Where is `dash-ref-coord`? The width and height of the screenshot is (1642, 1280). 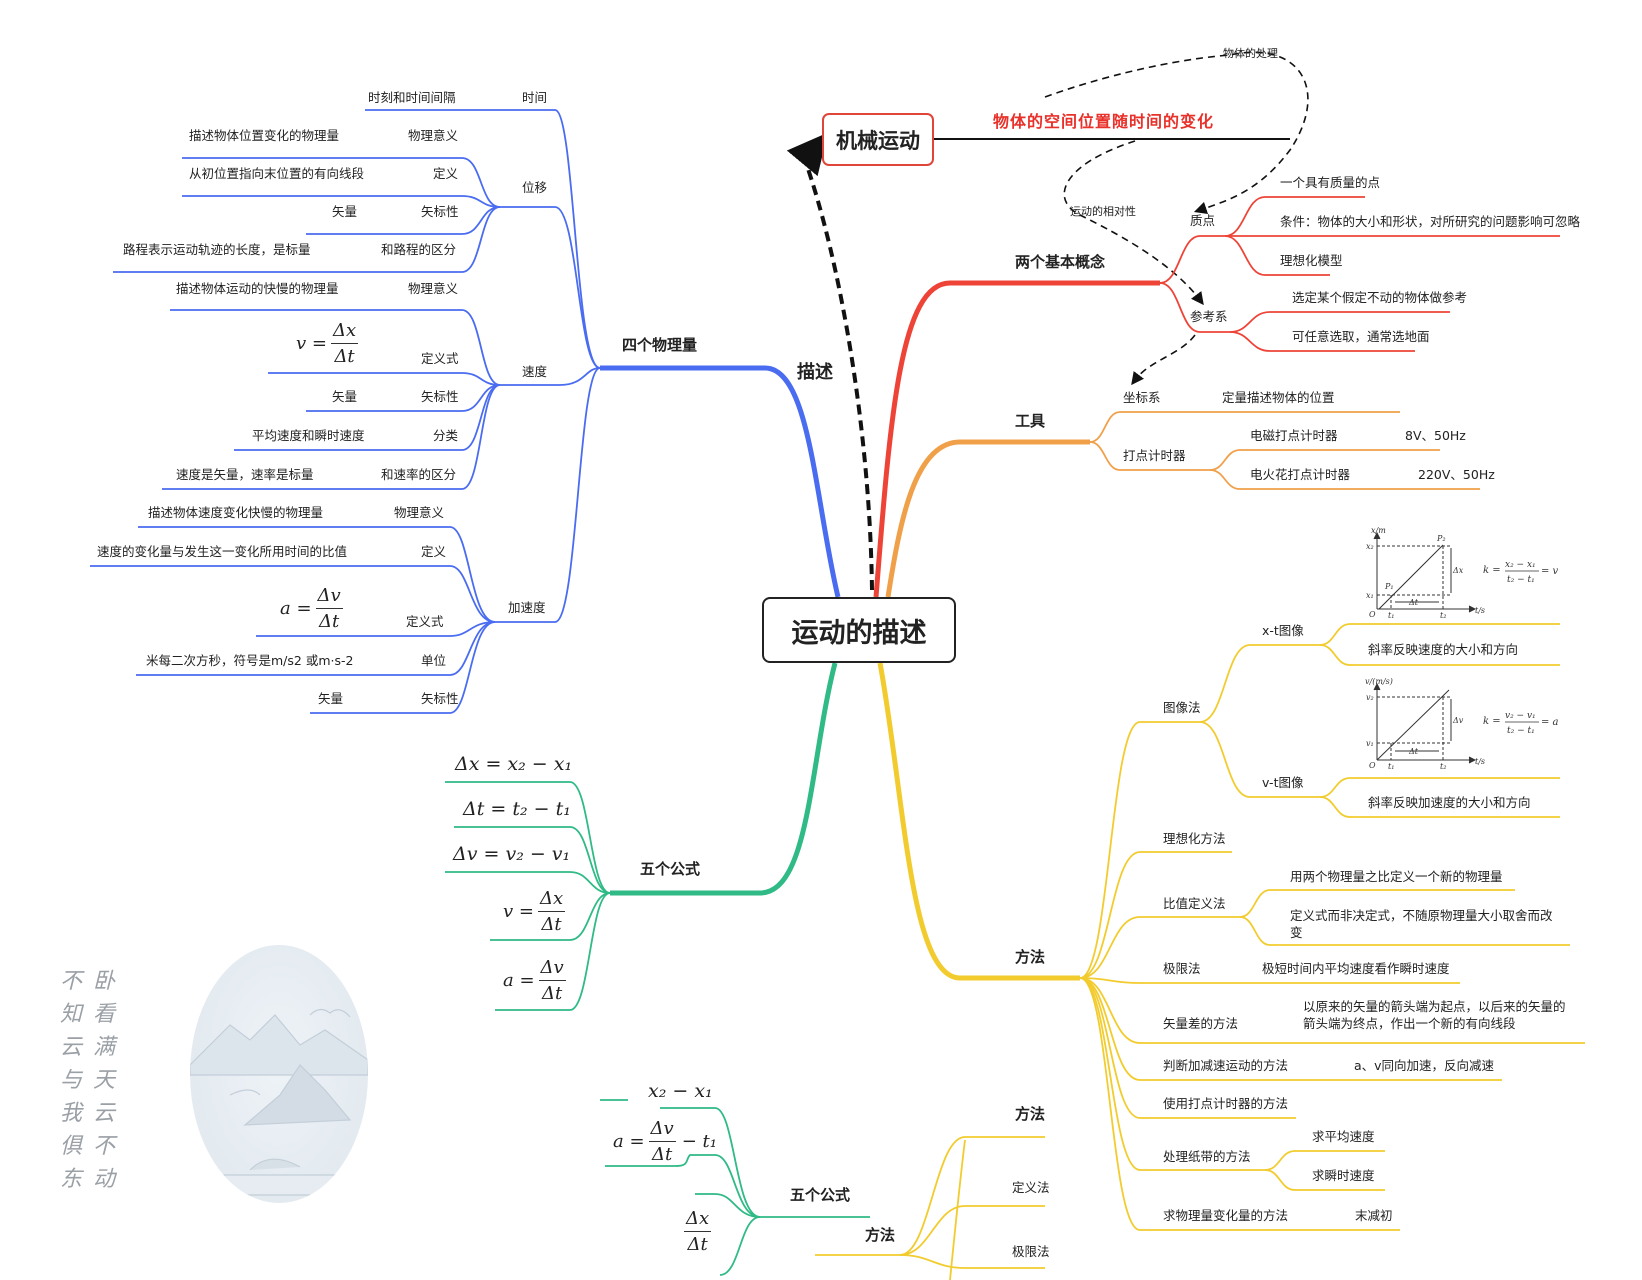 dash-ref-coord is located at coordinates (1163, 360).